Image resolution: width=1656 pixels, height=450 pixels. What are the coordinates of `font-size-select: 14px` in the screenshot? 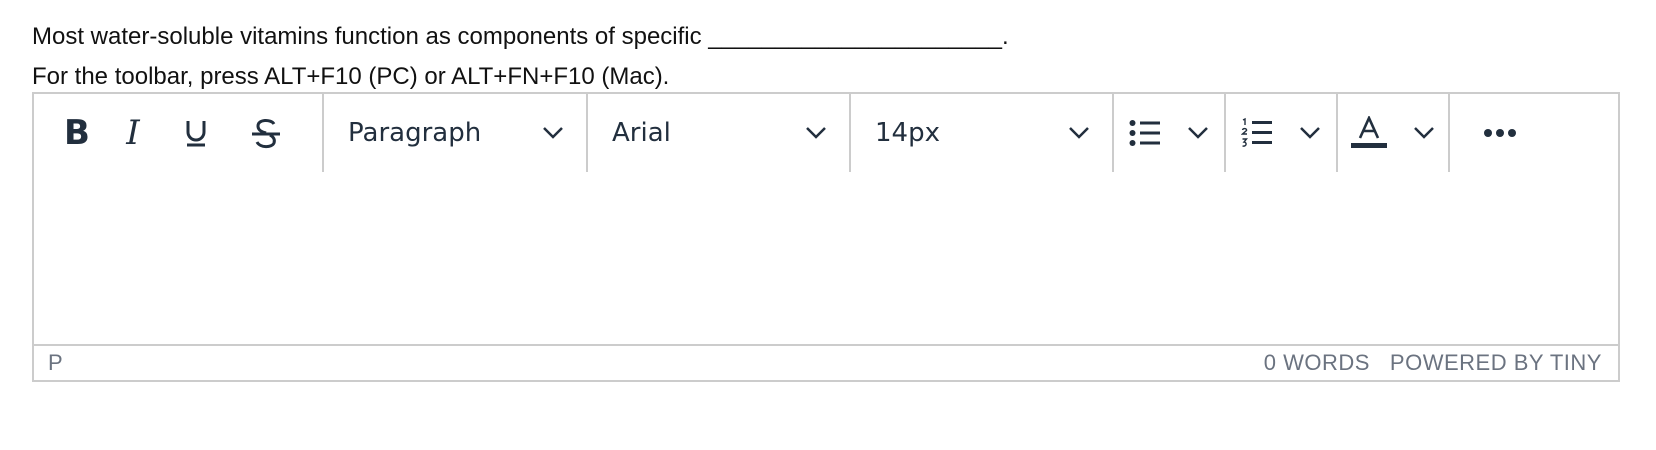 It's located at (982, 133).